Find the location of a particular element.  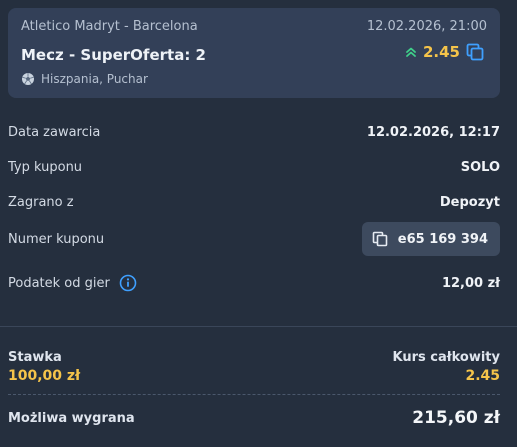

event-odds-group: 2.45 is located at coordinates (444, 52).